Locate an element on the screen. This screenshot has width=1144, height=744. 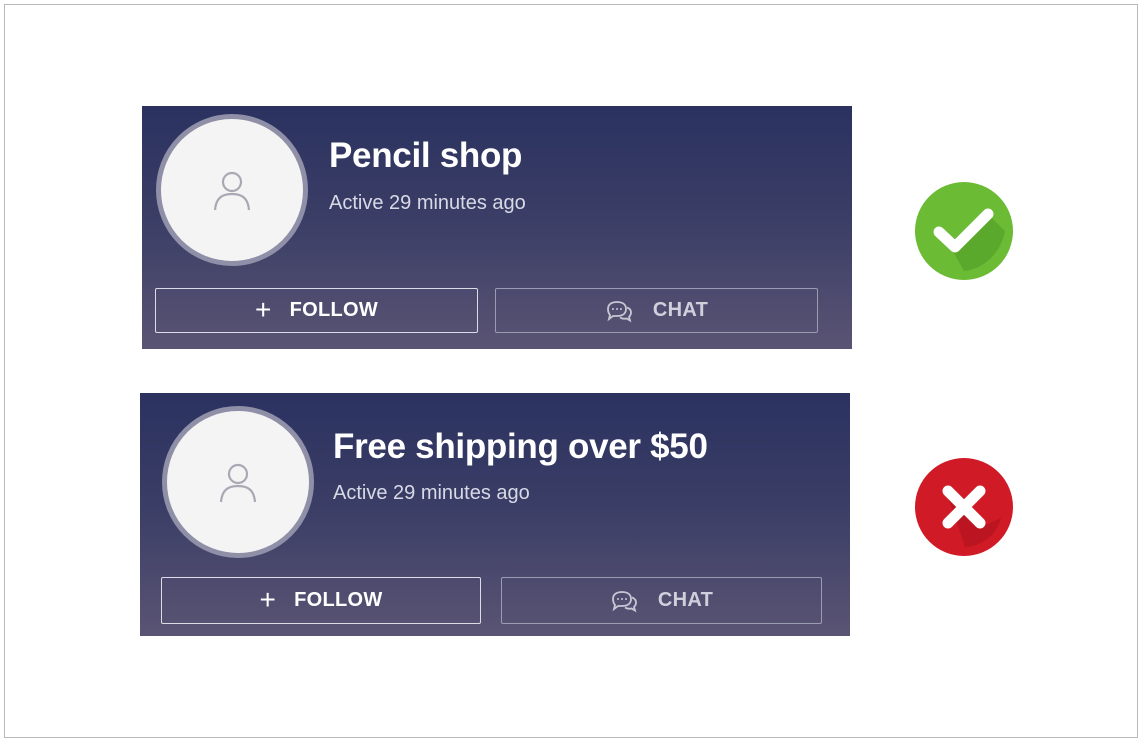
shop-name: Free shipping over $50 is located at coordinates (520, 446).